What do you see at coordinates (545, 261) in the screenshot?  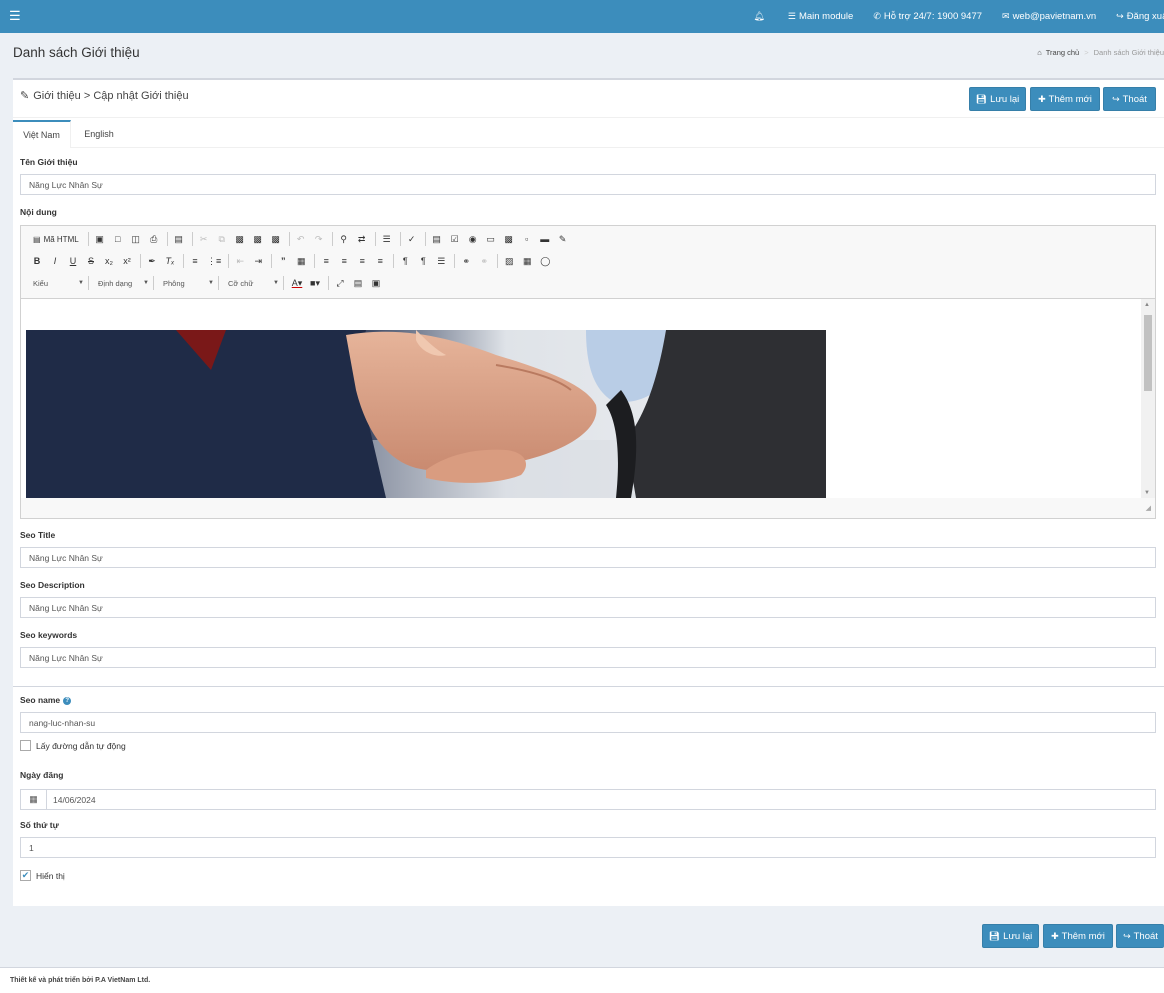 I see `iframe-icon: ◯` at bounding box center [545, 261].